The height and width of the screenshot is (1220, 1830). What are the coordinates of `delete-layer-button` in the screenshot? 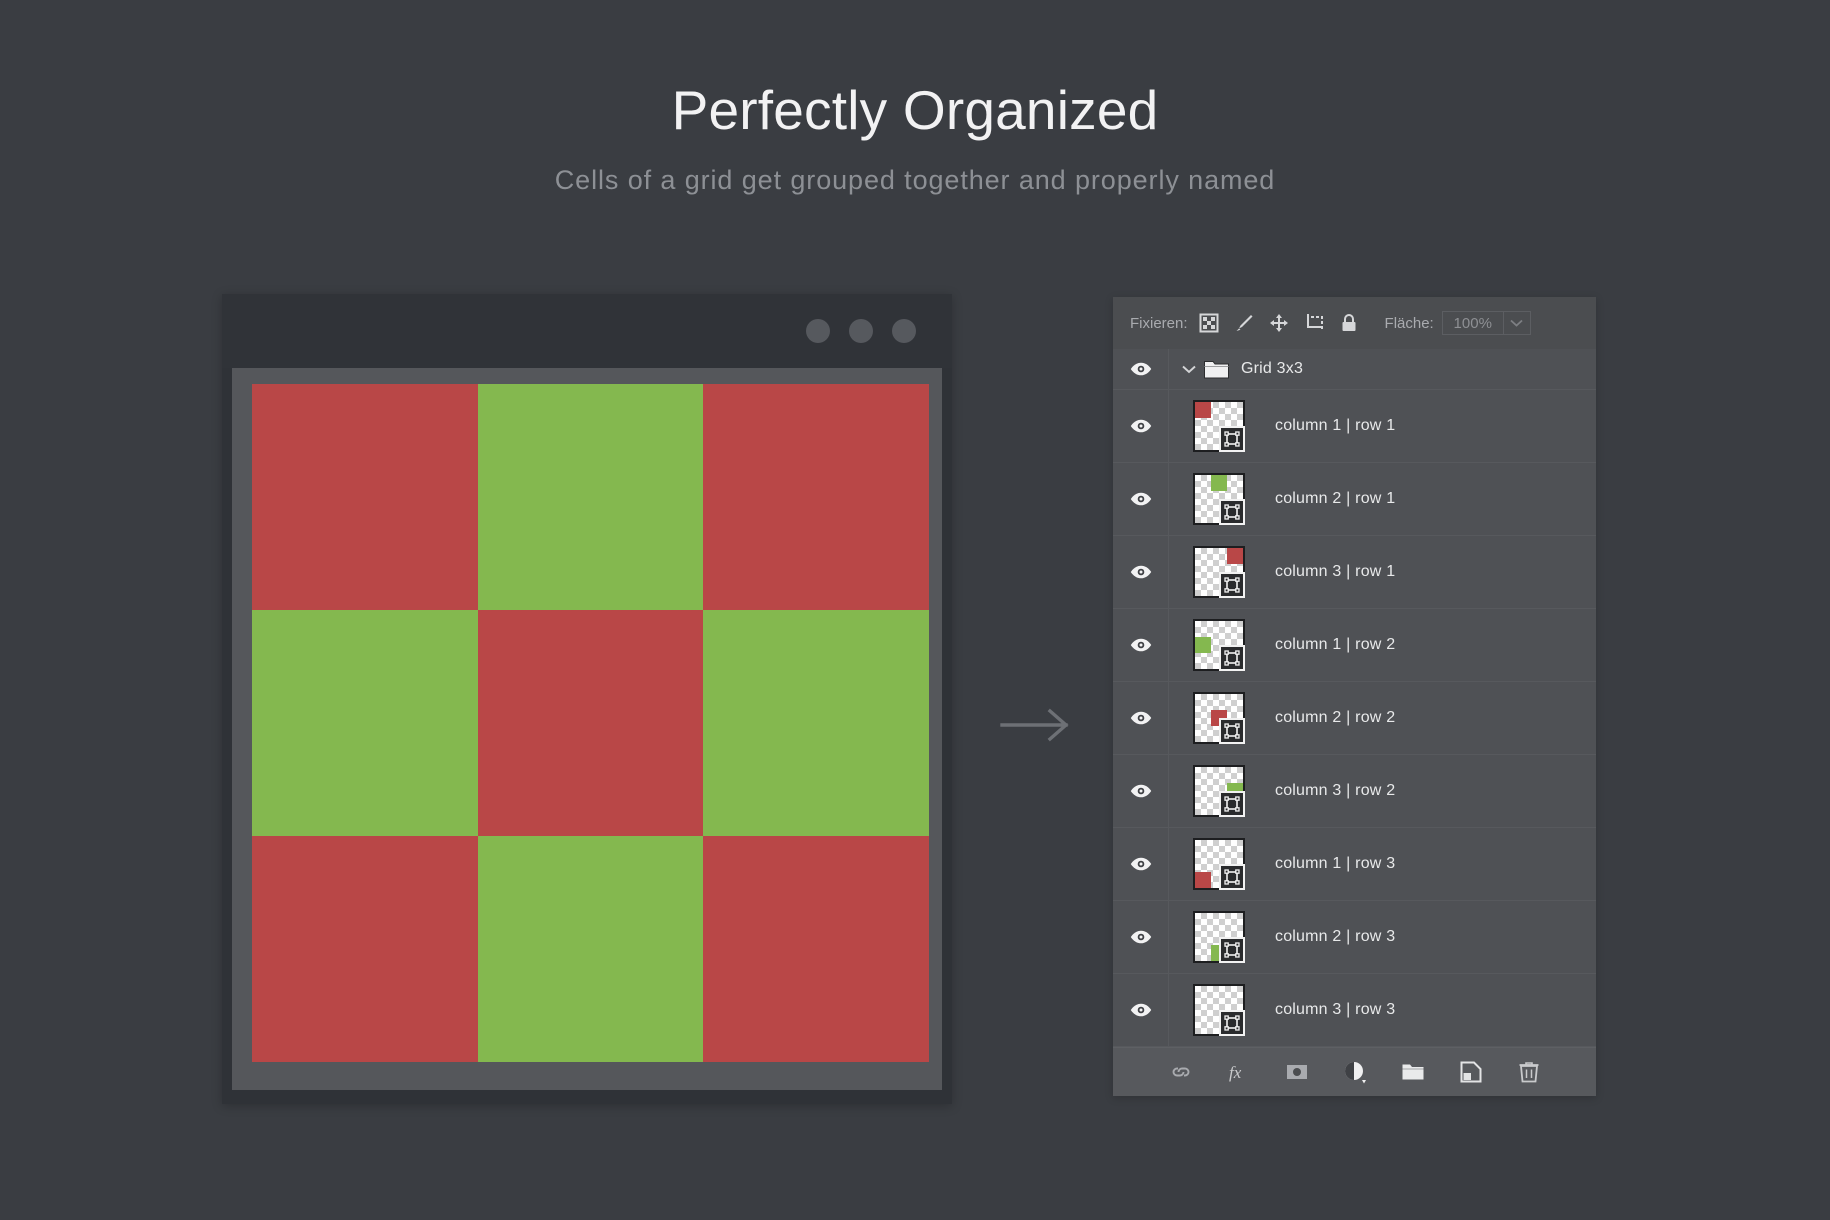 It's located at (1529, 1072).